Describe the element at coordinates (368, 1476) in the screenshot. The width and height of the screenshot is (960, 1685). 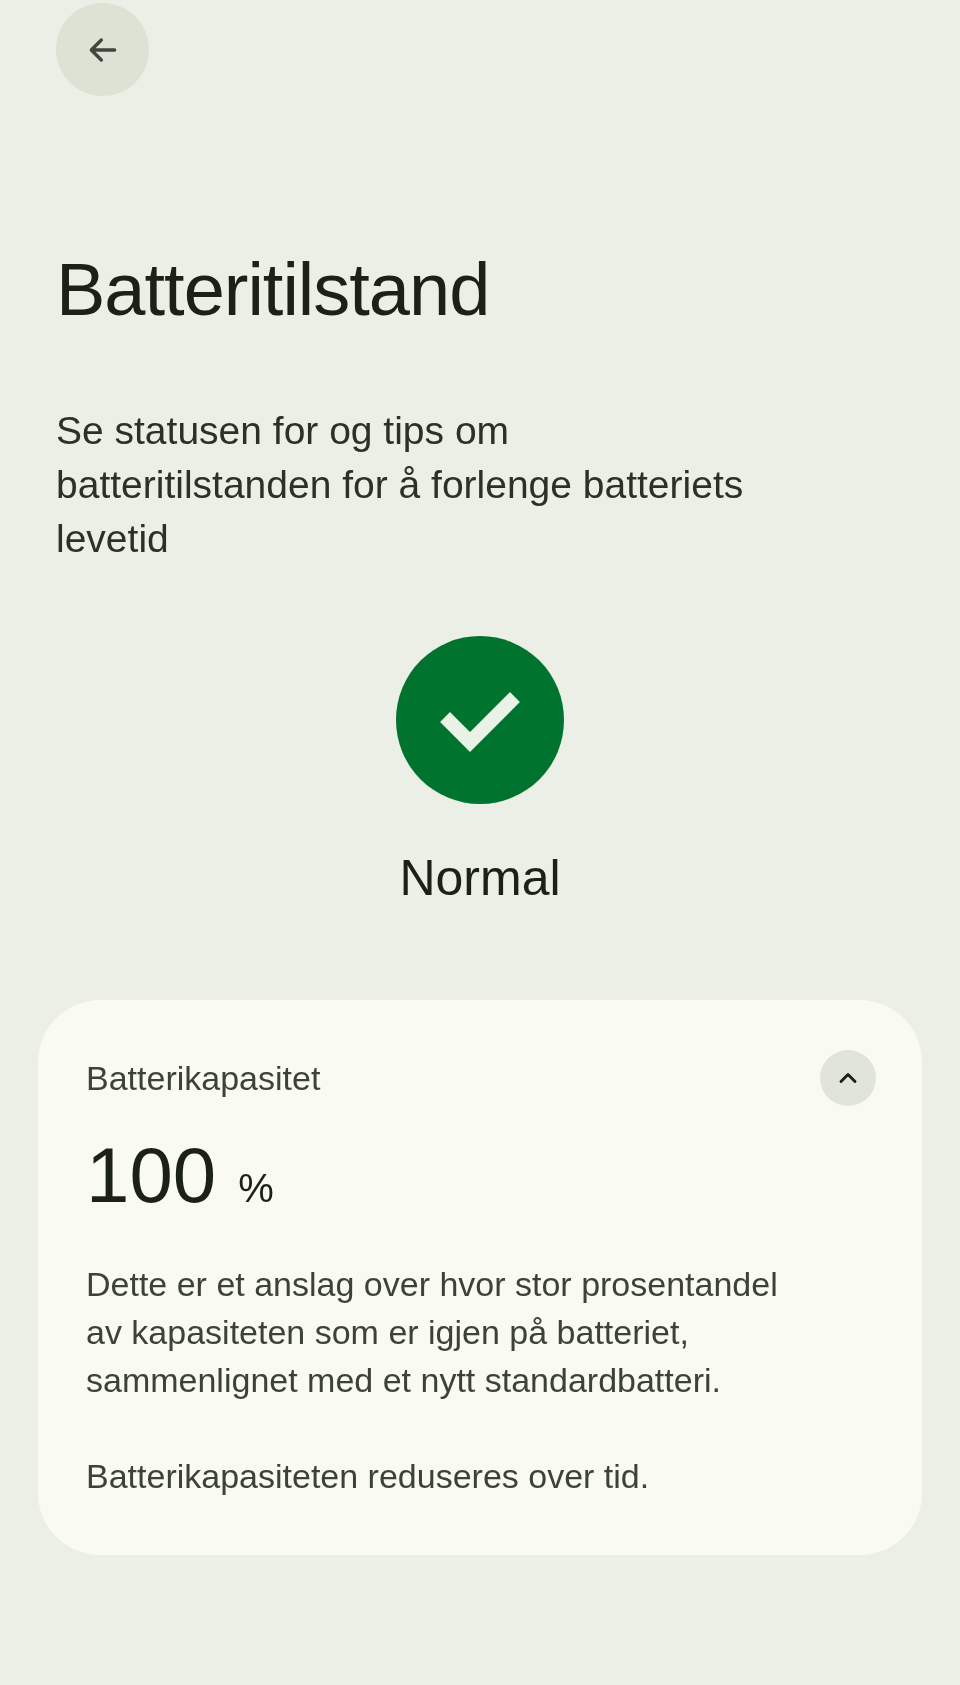
I see `card-paragraph: Batterikapasiteten reduseres over tid.` at that location.